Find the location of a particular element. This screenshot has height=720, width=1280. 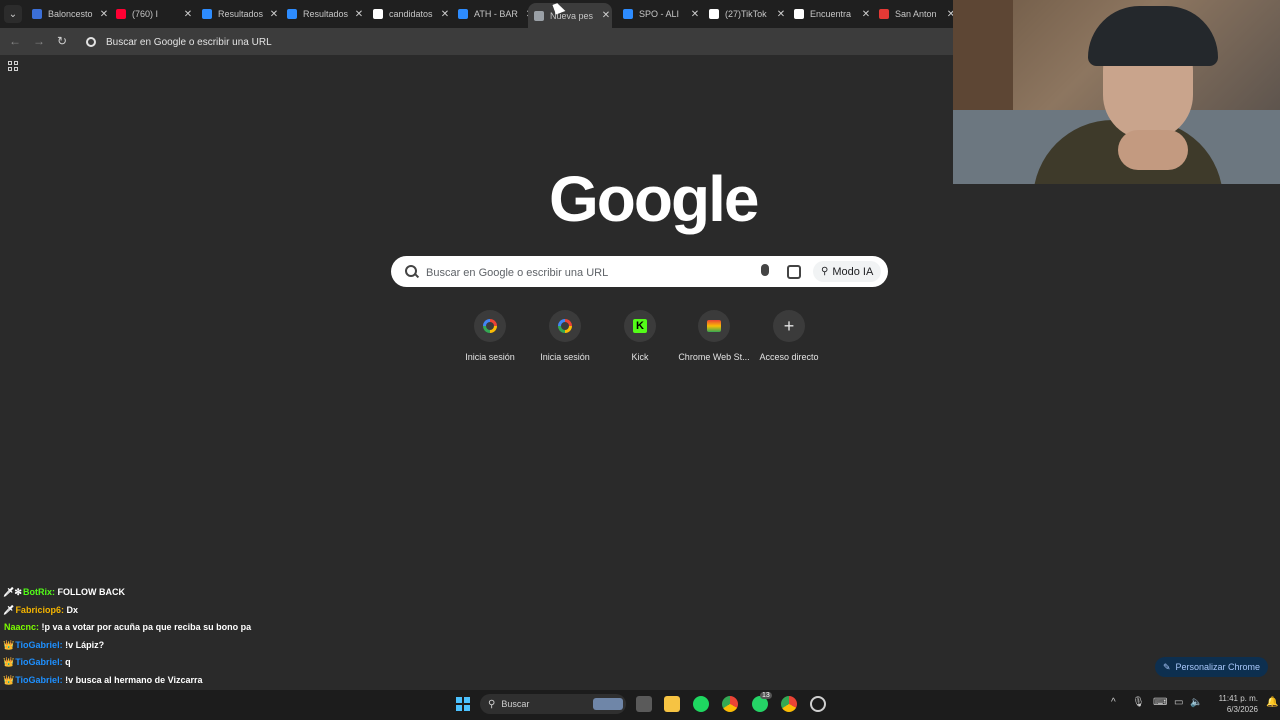

shortcut-circle: + is located at coordinates (789, 326).